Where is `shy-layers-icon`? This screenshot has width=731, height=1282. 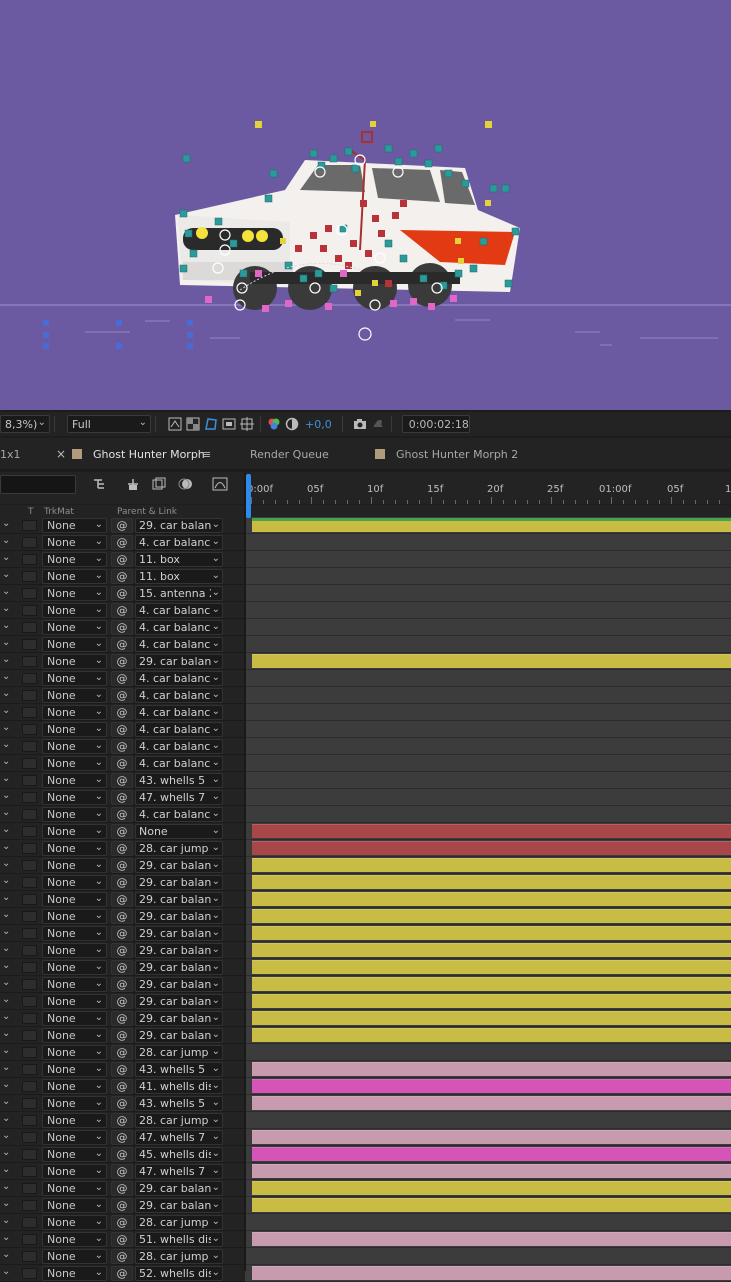 shy-layers-icon is located at coordinates (133, 484).